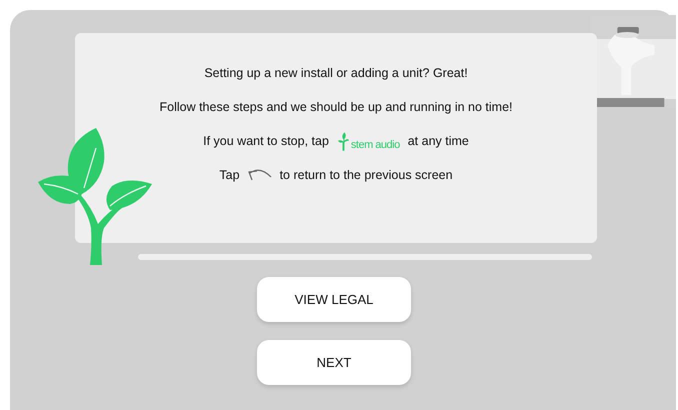 The image size is (678, 410). I want to click on nav-button: VIEW LEGAL, so click(334, 299).